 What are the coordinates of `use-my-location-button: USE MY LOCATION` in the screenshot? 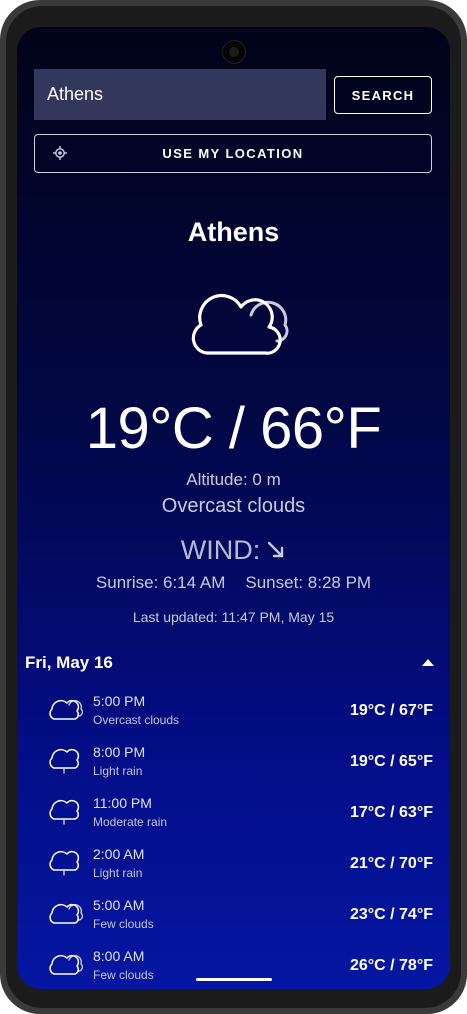 It's located at (233, 153).